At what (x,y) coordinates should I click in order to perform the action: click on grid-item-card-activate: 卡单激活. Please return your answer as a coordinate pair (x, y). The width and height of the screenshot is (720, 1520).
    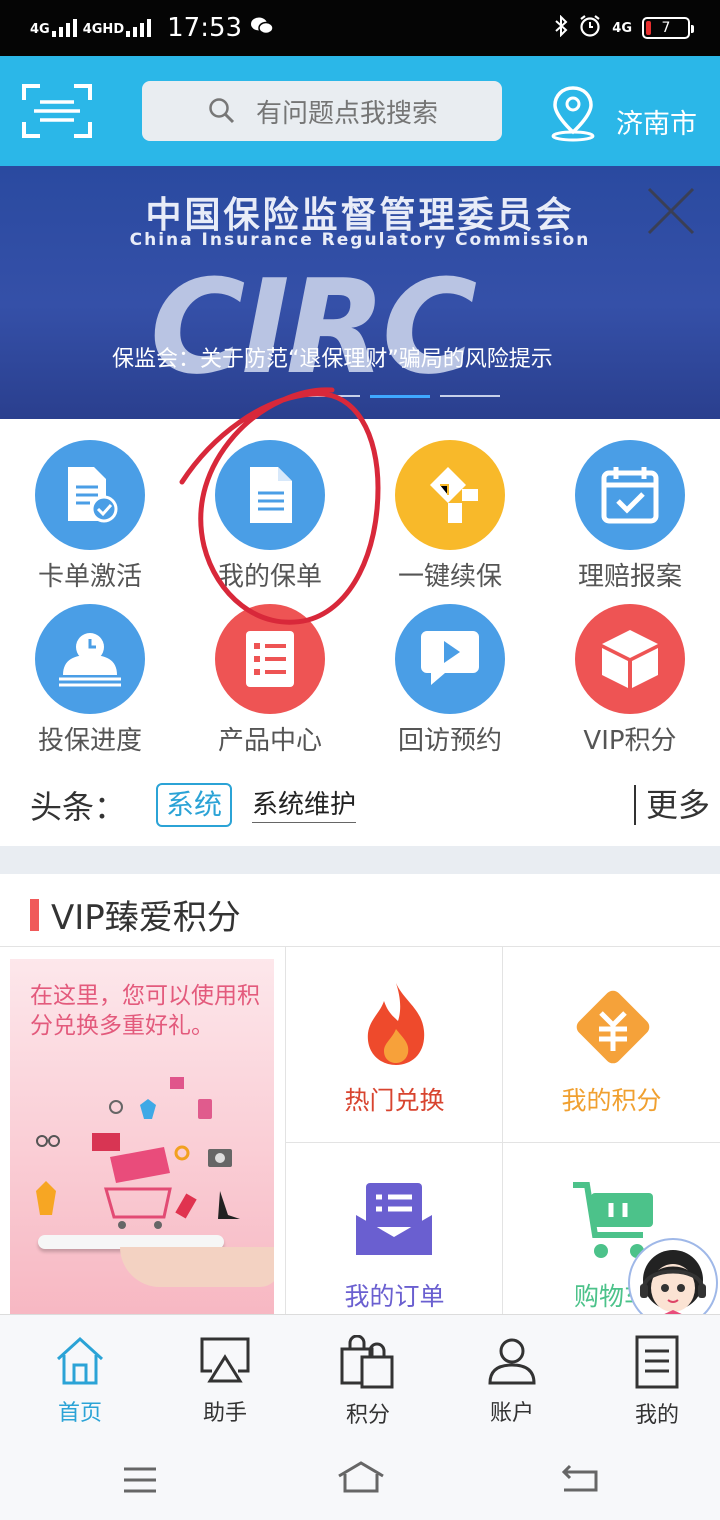
    Looking at the image, I should click on (90, 511).